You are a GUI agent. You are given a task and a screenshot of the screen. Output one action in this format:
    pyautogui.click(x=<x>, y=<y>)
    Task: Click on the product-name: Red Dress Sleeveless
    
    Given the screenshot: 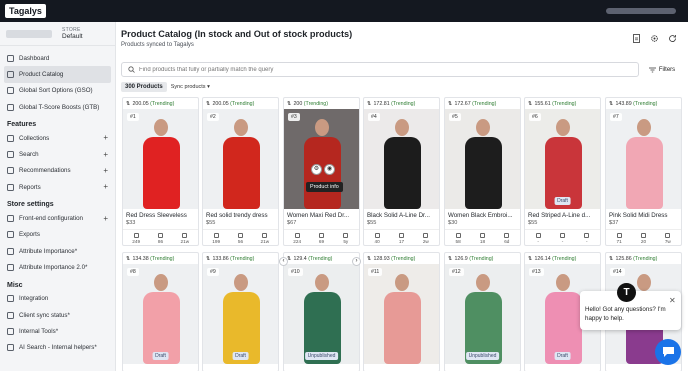 What is the action you would take?
    pyautogui.click(x=160, y=214)
    